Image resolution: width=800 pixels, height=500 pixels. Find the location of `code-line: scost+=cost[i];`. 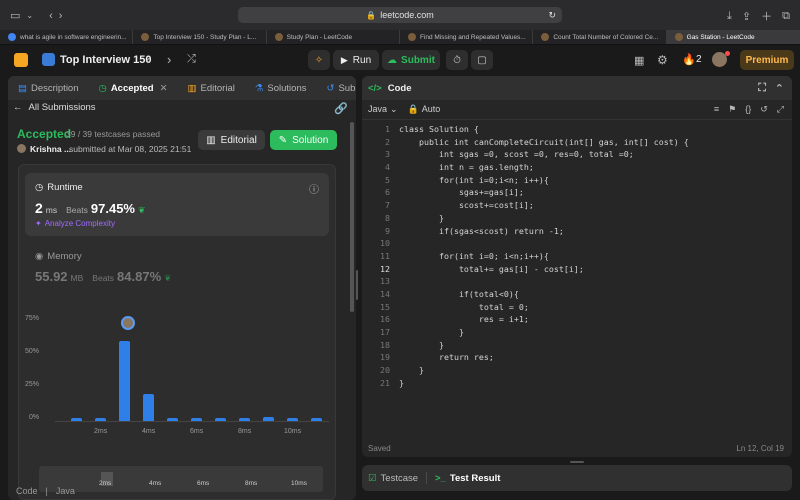

code-line: scost+=cost[i]; is located at coordinates (544, 206).